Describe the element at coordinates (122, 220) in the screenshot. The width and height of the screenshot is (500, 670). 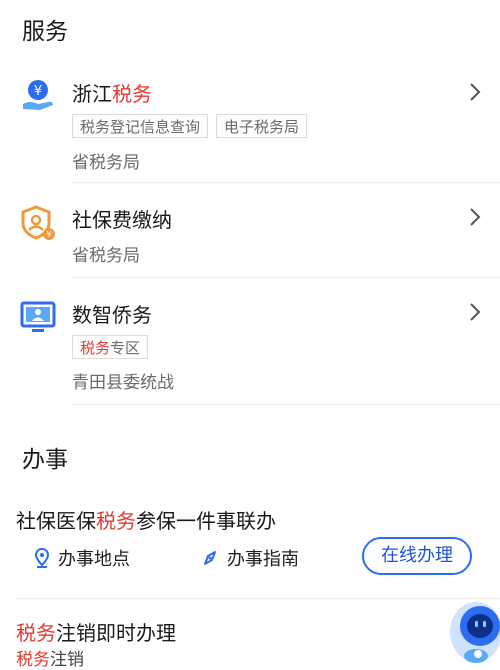
I see `service-name: 社保费缴纳` at that location.